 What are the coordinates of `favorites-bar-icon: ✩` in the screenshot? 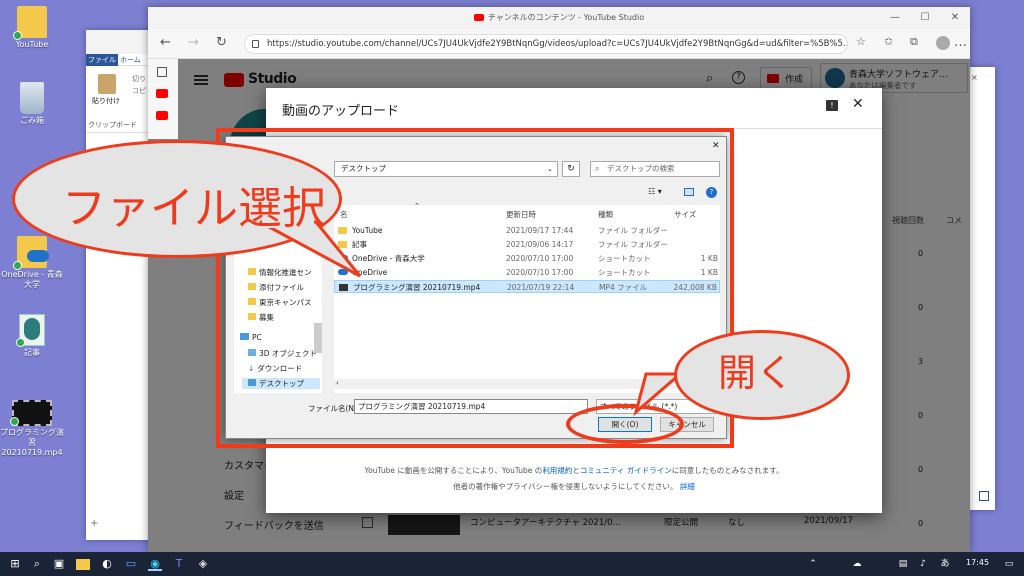 It's located at (888, 41).